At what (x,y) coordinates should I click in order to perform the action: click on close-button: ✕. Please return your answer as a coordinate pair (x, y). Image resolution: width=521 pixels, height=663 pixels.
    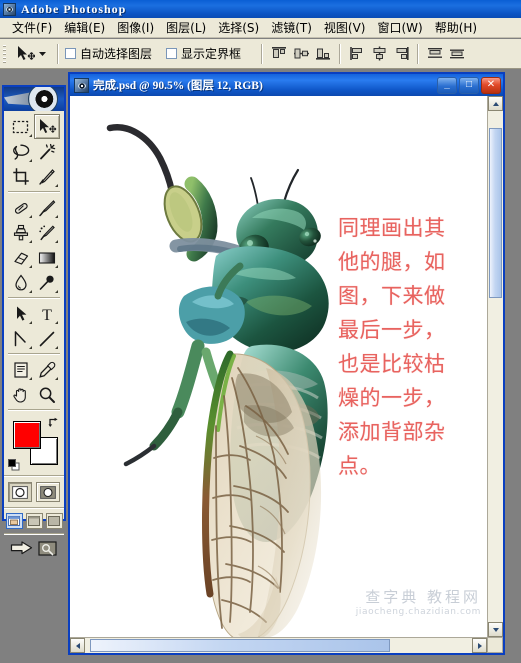
    Looking at the image, I should click on (491, 85).